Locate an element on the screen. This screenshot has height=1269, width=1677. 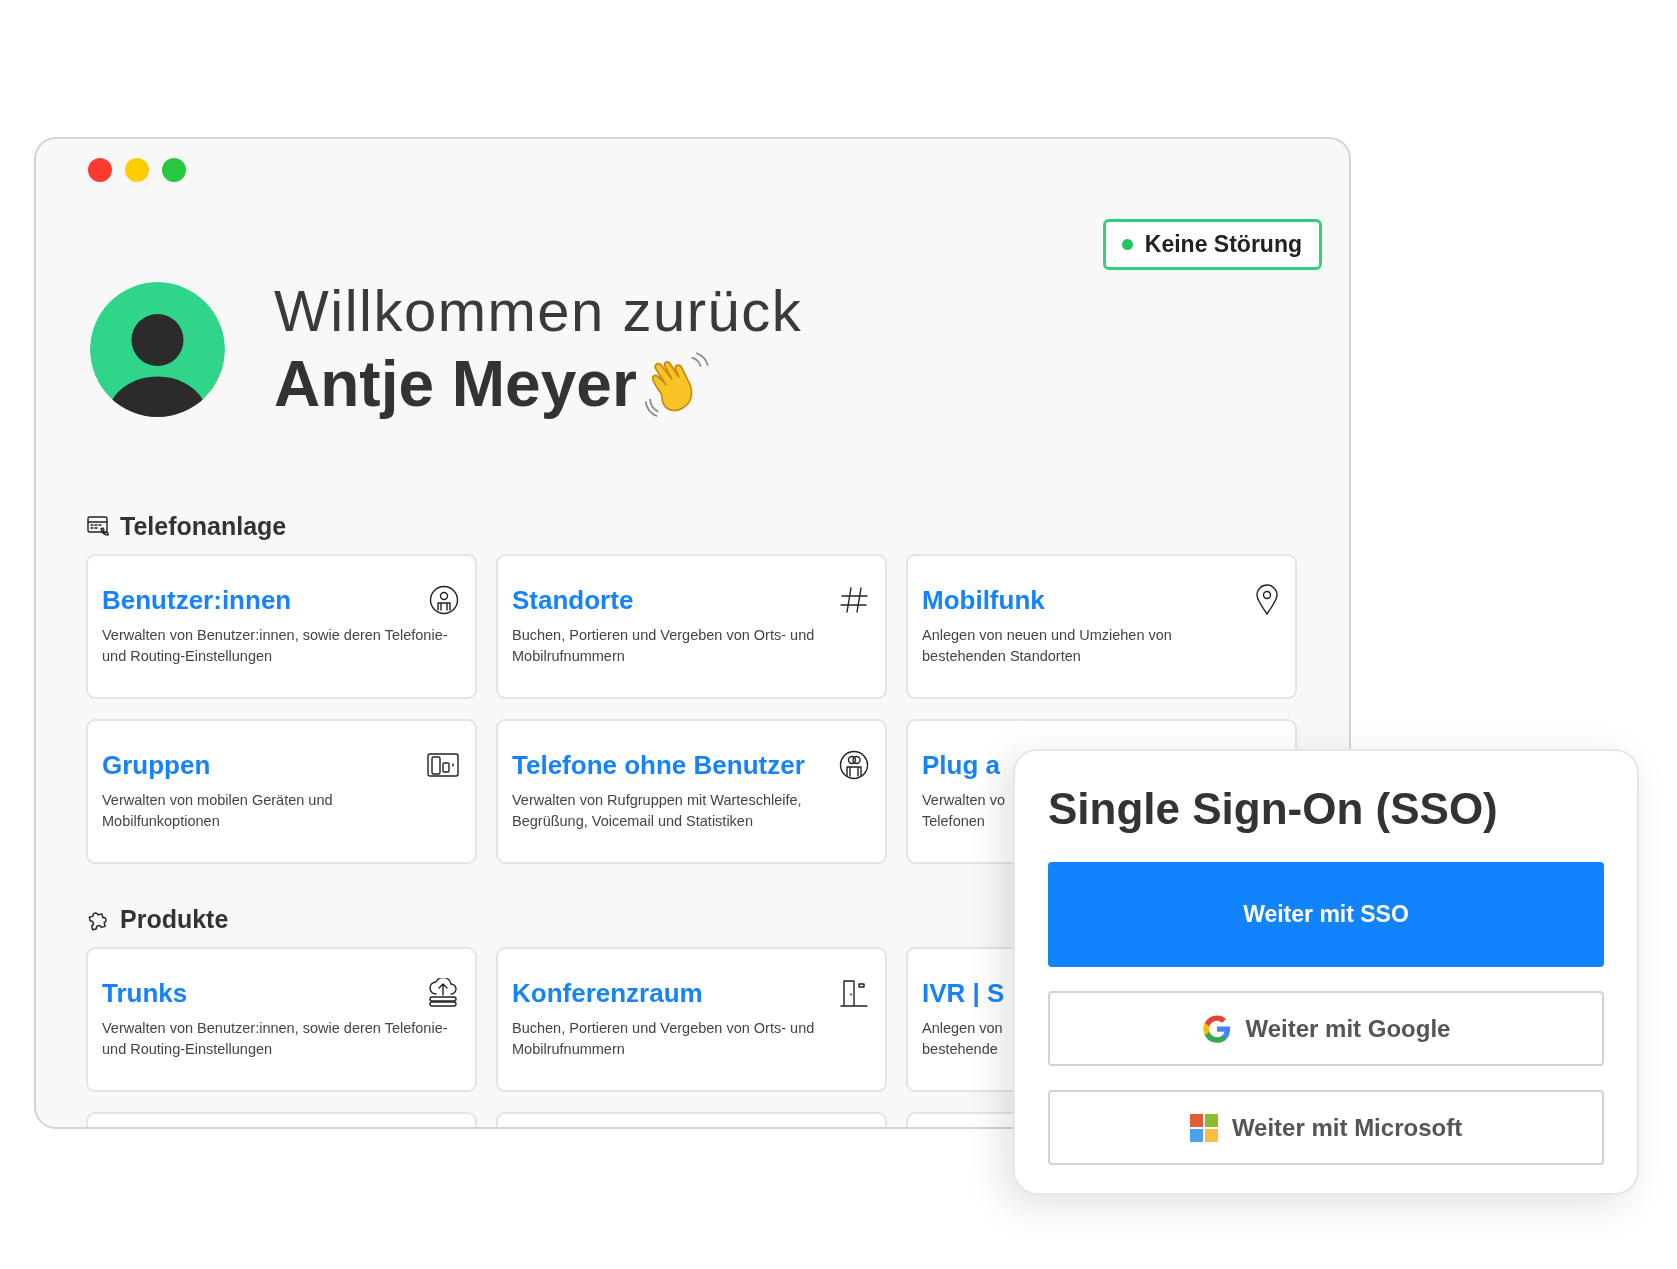
card-title: Gruppen is located at coordinates (156, 765).